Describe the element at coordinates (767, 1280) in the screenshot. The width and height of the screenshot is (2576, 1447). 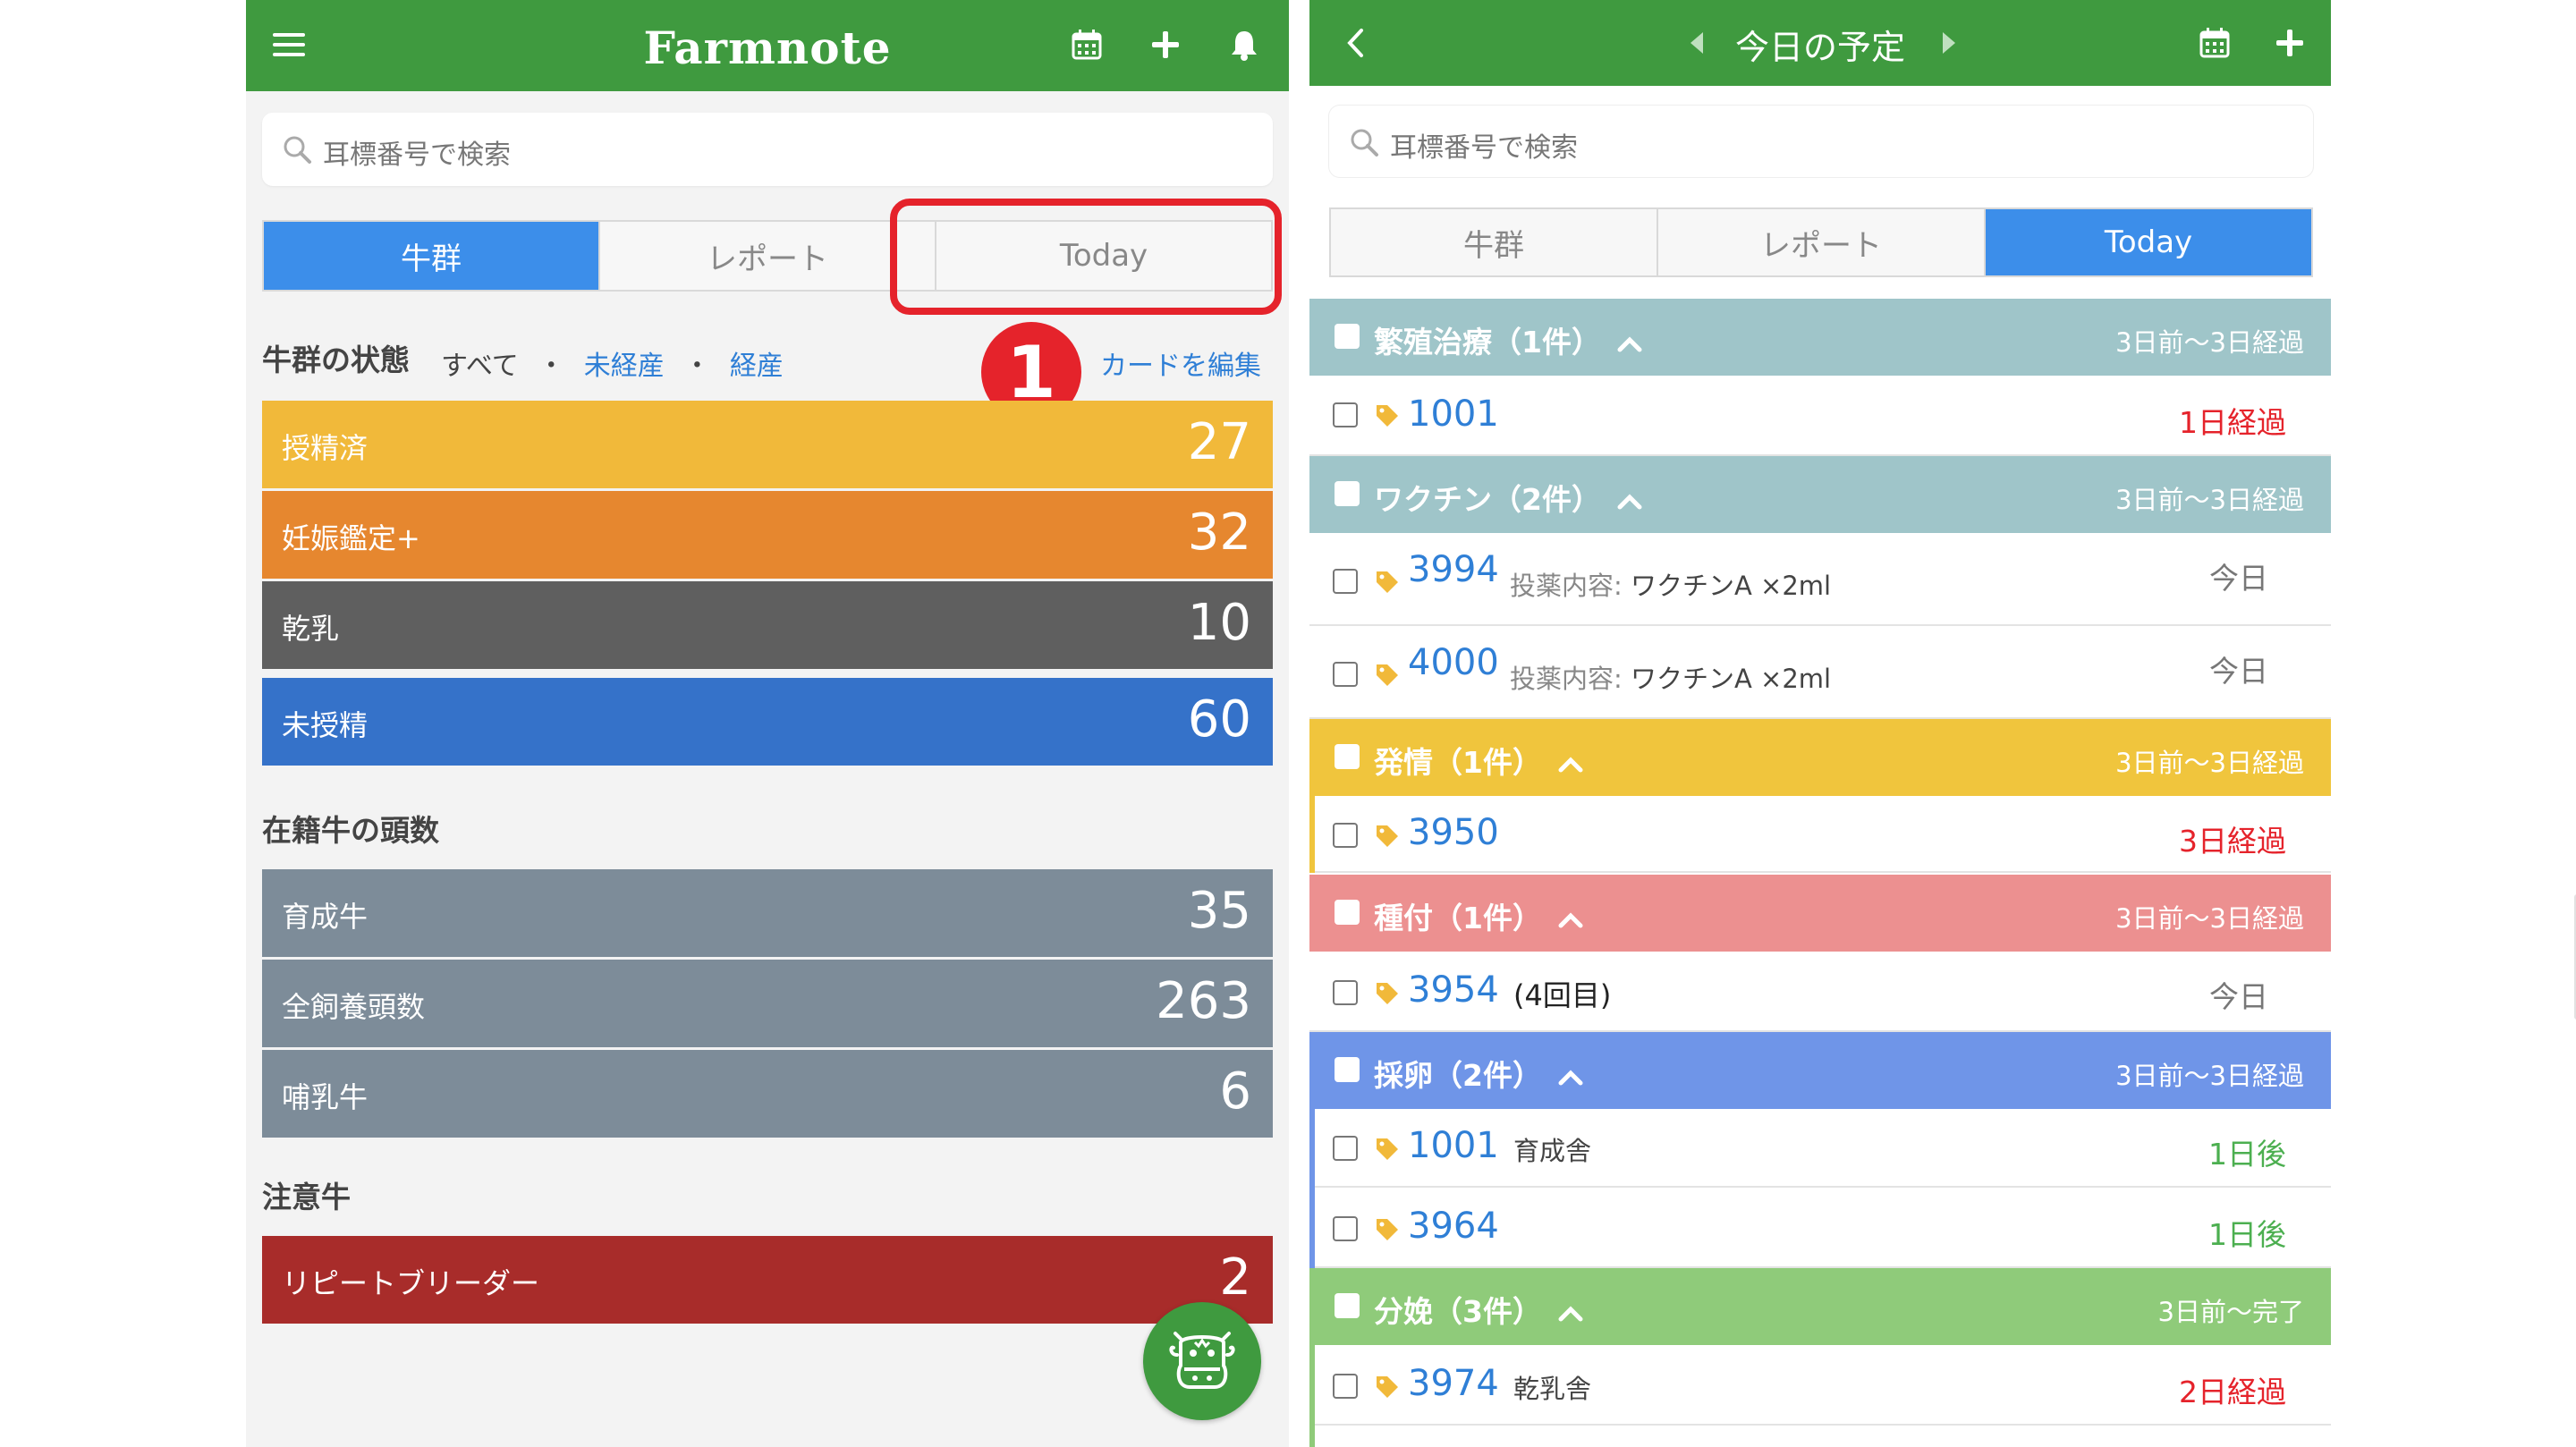
I see `attention-card-repeat-breeder: リピートブリーダー 2` at that location.